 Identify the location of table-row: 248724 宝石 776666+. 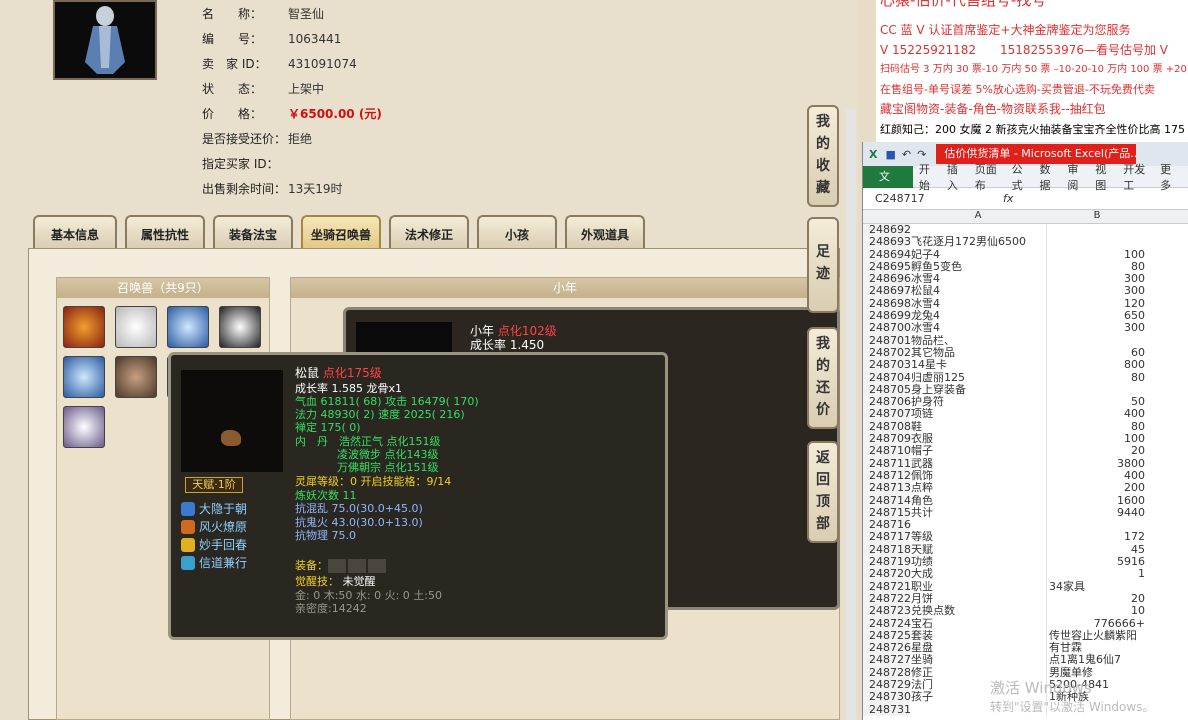
(1025, 623).